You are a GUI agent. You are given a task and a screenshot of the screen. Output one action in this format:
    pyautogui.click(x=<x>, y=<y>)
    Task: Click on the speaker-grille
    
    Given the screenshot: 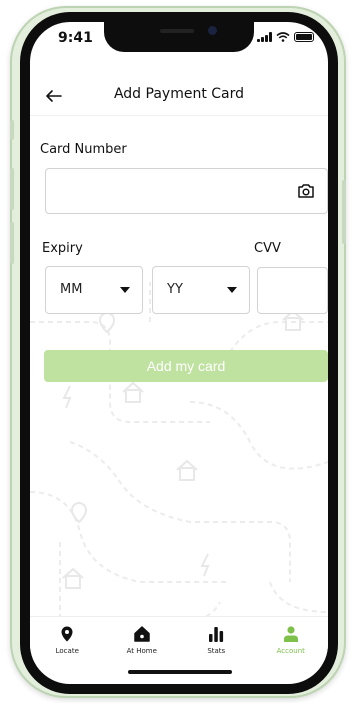 What is the action you would take?
    pyautogui.click(x=177, y=31)
    